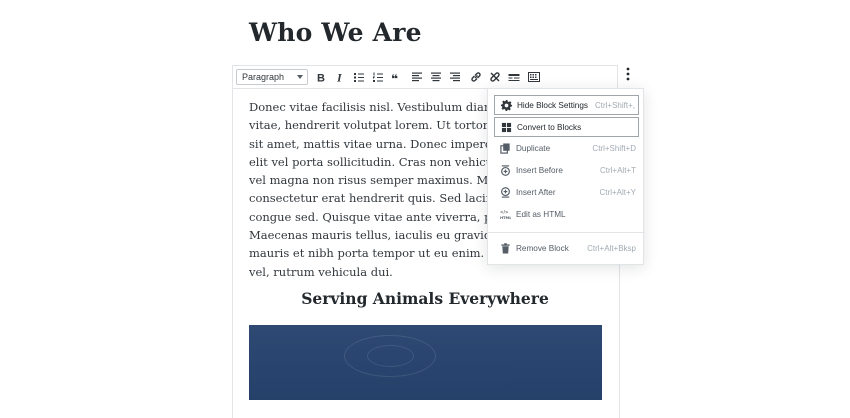  I want to click on menu-item-convert-to-blocks: Convert to Blocks, so click(566, 127).